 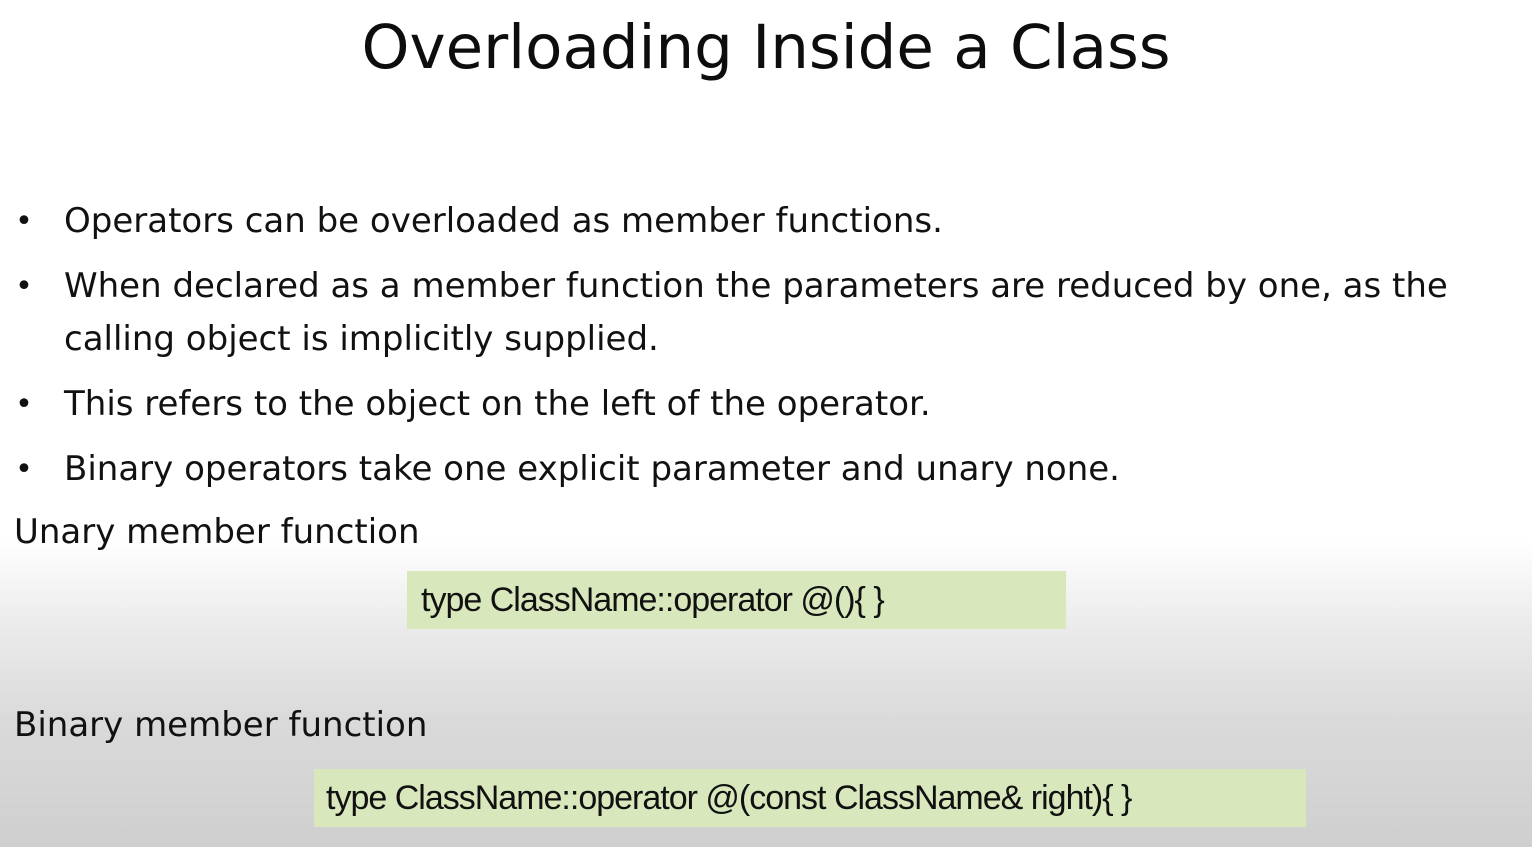 What do you see at coordinates (221, 725) in the screenshot?
I see `binary-member-function-label: Binary member function` at bounding box center [221, 725].